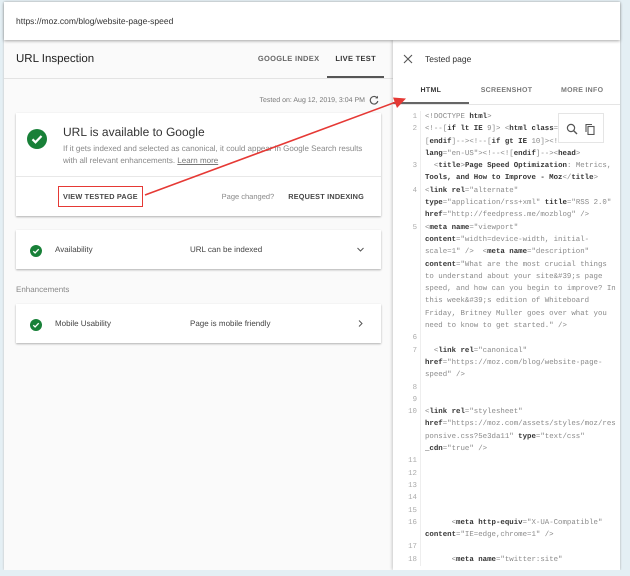  I want to click on status-title: URL is available to Google, so click(134, 132).